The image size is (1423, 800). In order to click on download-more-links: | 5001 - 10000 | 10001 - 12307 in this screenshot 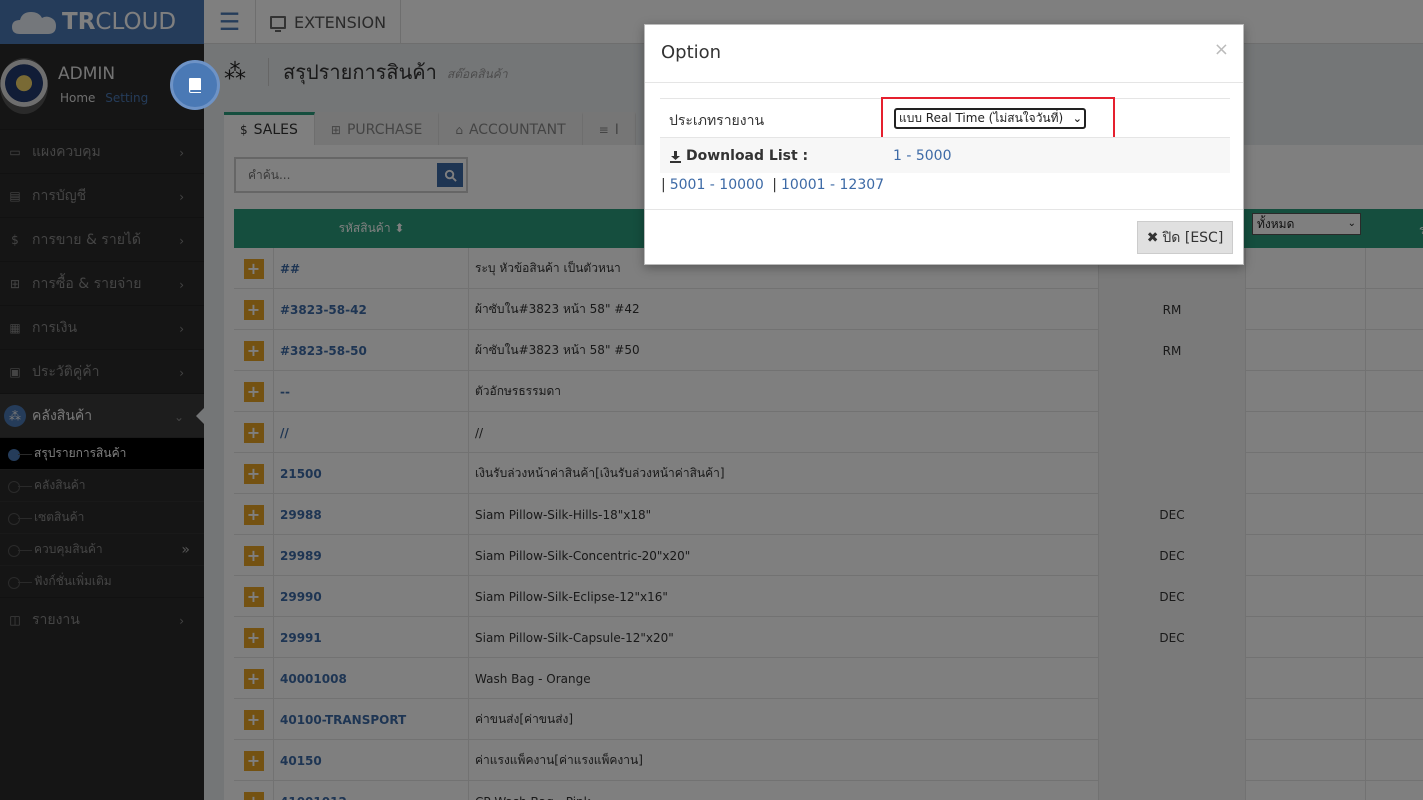, I will do `click(773, 185)`.